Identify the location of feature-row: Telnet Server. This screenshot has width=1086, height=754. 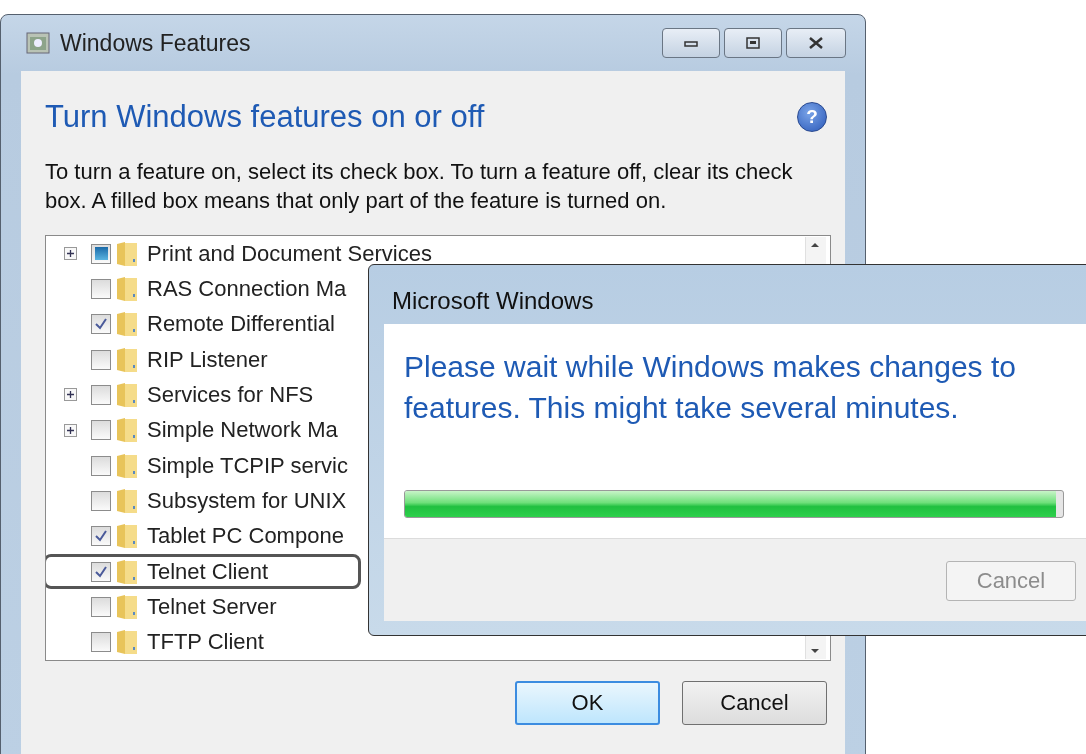
(203, 607).